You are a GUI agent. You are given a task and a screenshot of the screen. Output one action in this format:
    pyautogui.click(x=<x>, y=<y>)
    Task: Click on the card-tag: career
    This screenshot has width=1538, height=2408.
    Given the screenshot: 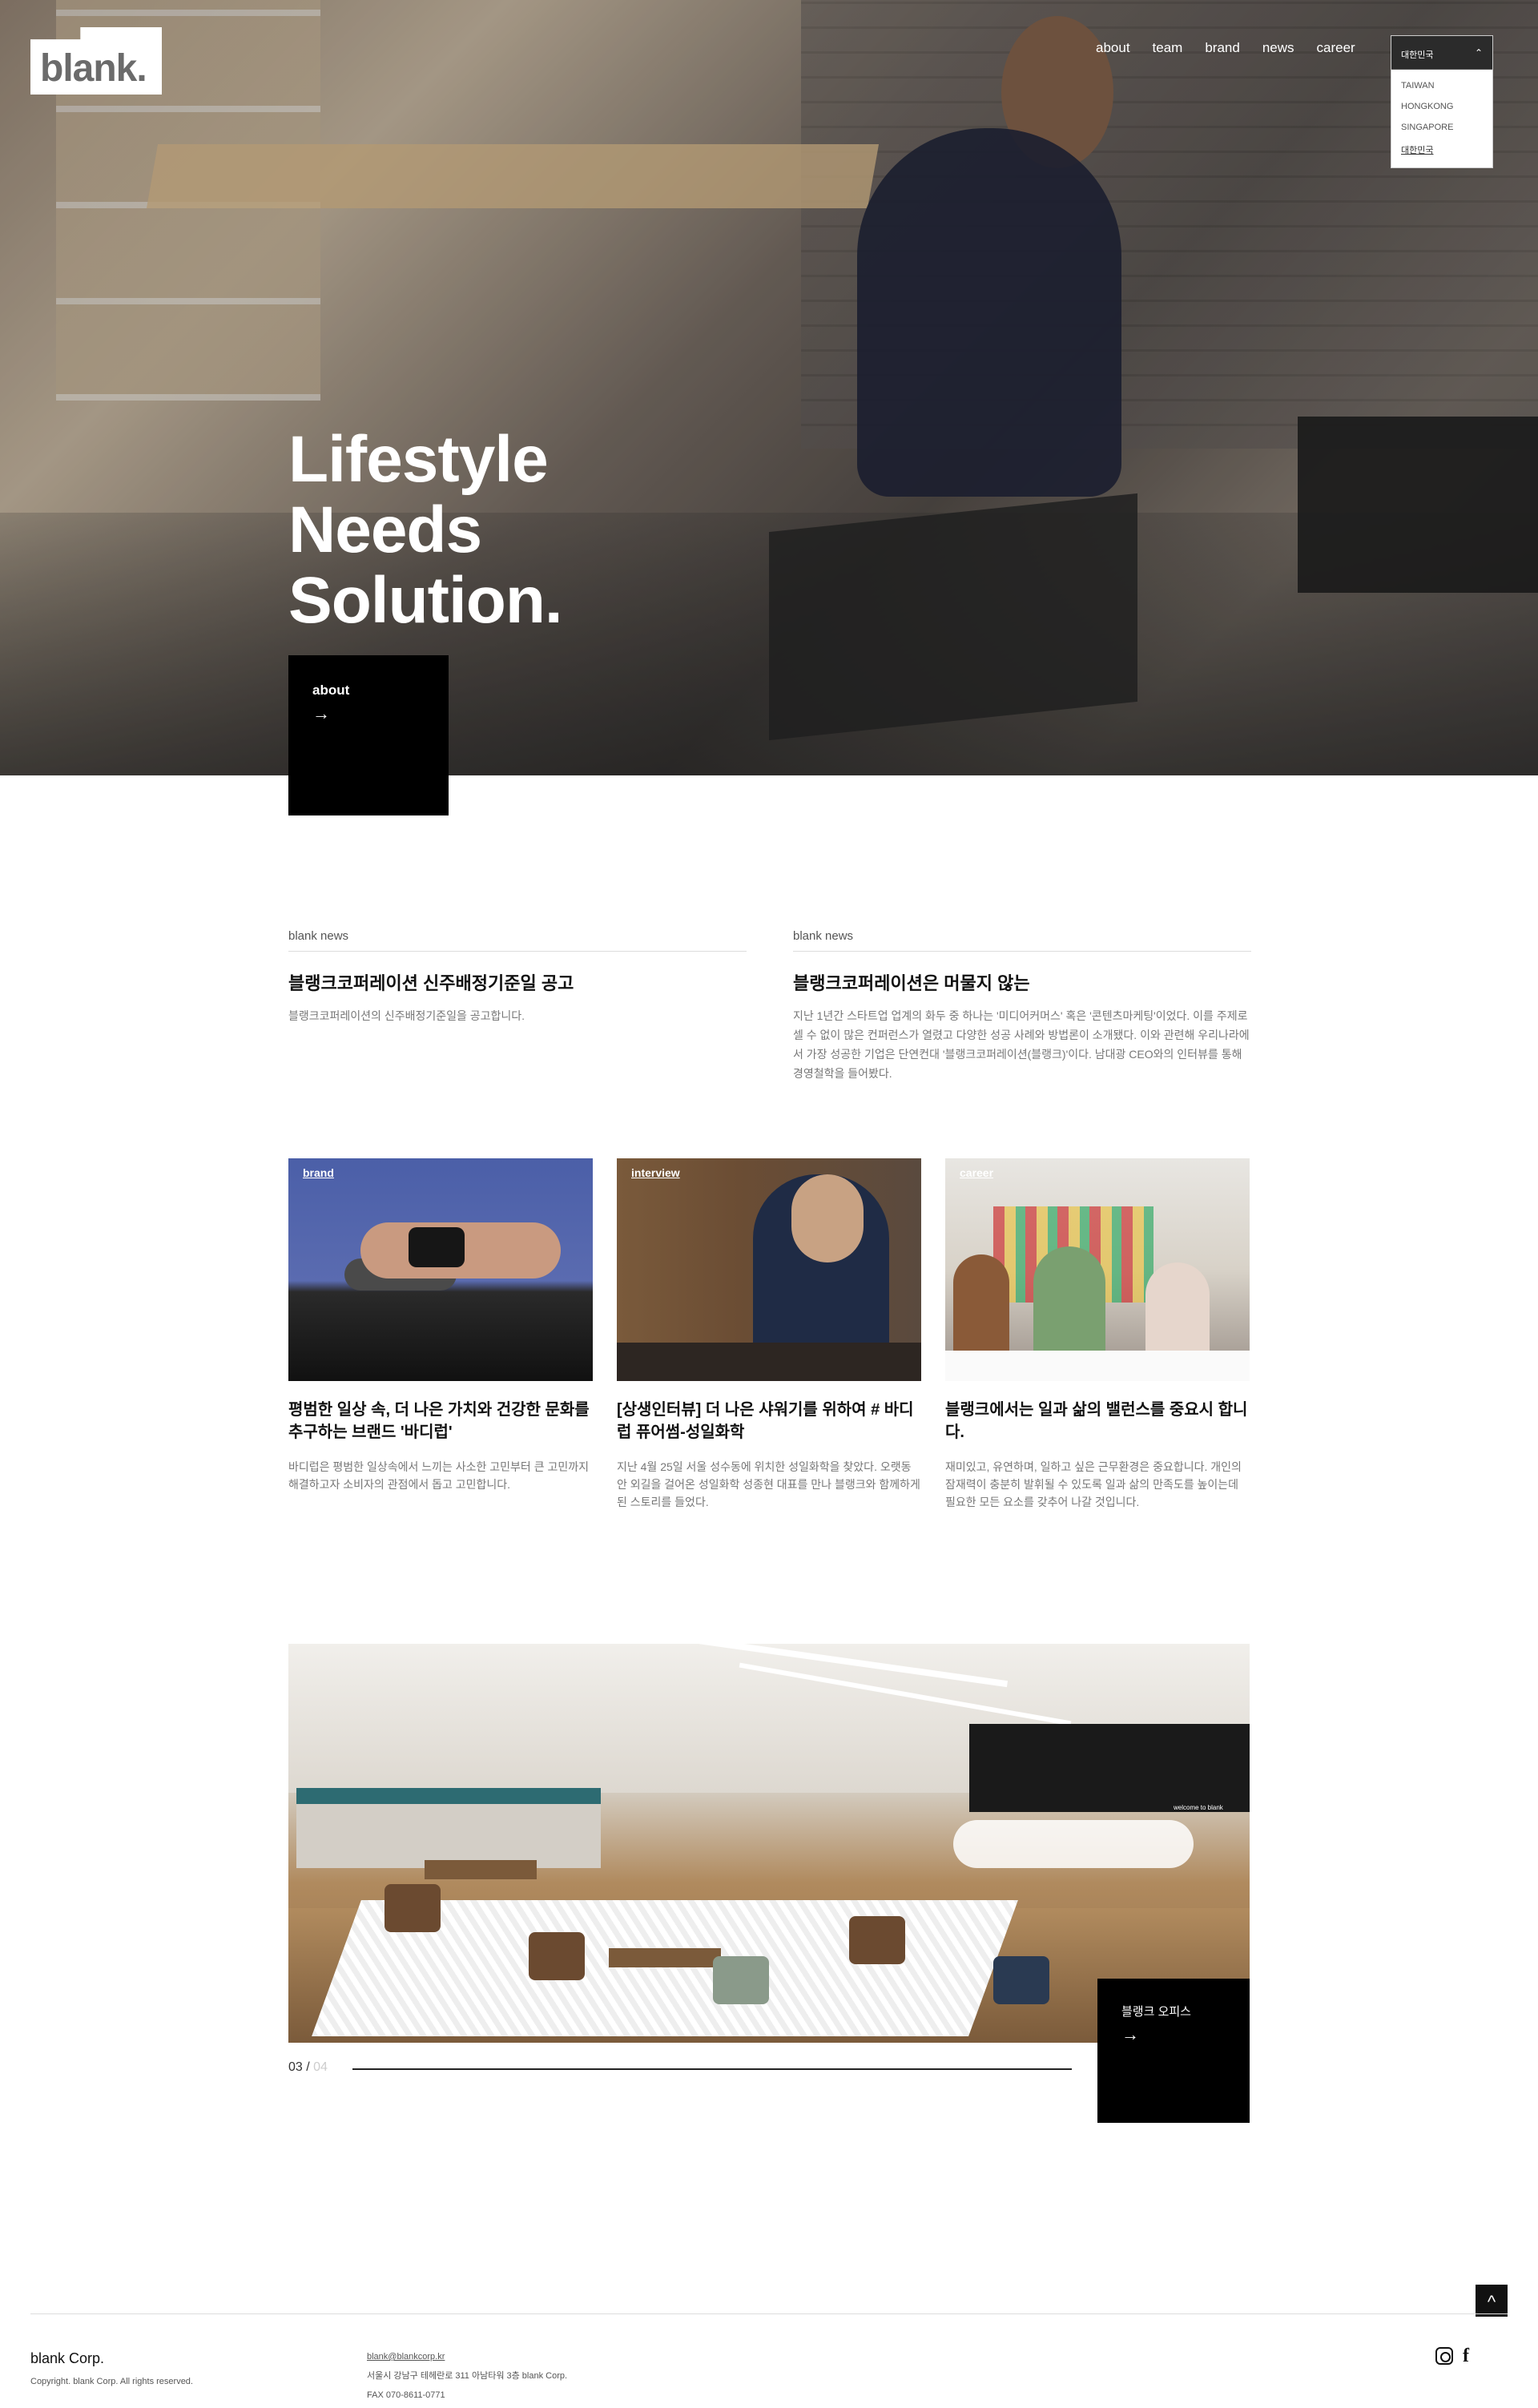 What is the action you would take?
    pyautogui.click(x=977, y=1172)
    